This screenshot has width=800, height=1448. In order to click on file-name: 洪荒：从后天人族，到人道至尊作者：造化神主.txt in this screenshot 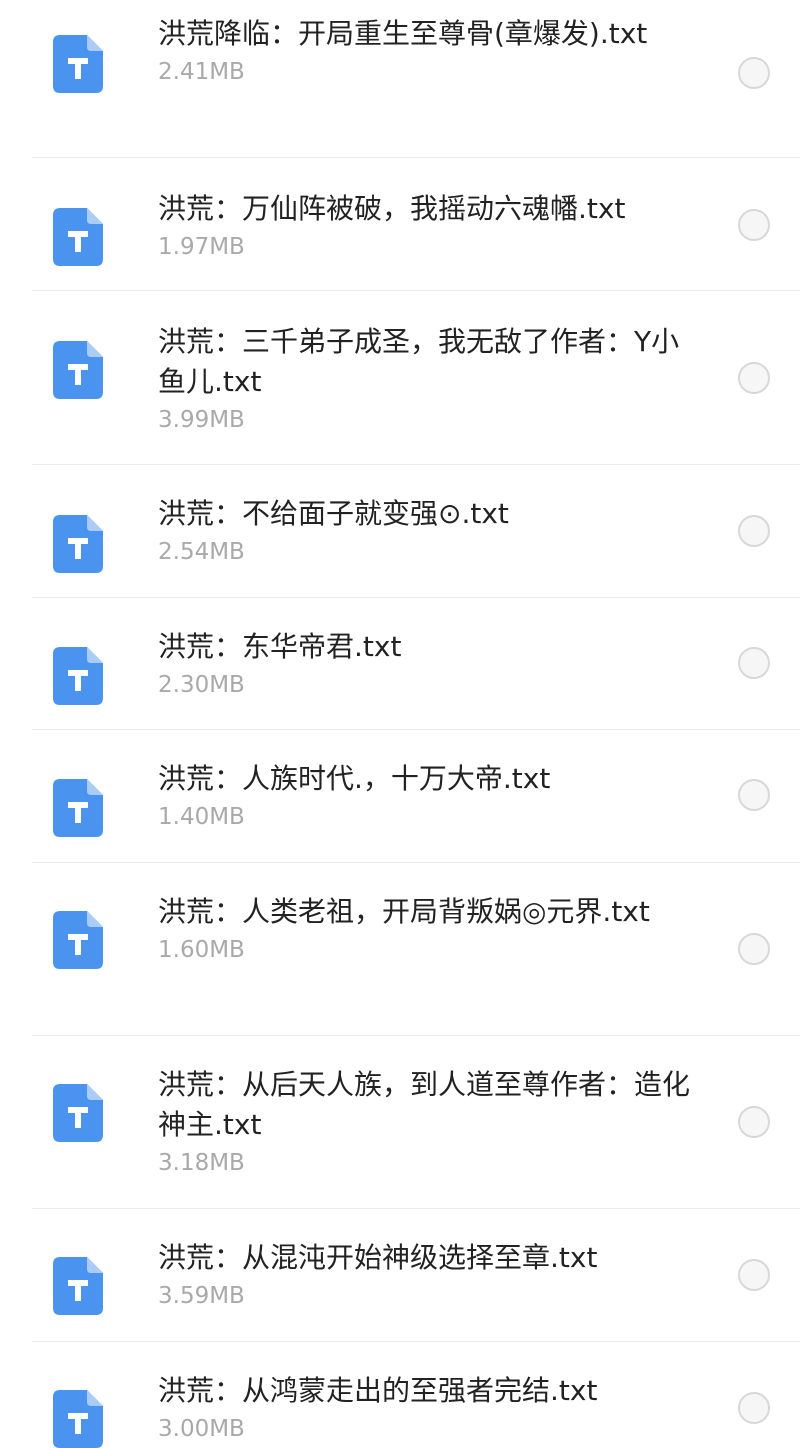, I will do `click(424, 1104)`.